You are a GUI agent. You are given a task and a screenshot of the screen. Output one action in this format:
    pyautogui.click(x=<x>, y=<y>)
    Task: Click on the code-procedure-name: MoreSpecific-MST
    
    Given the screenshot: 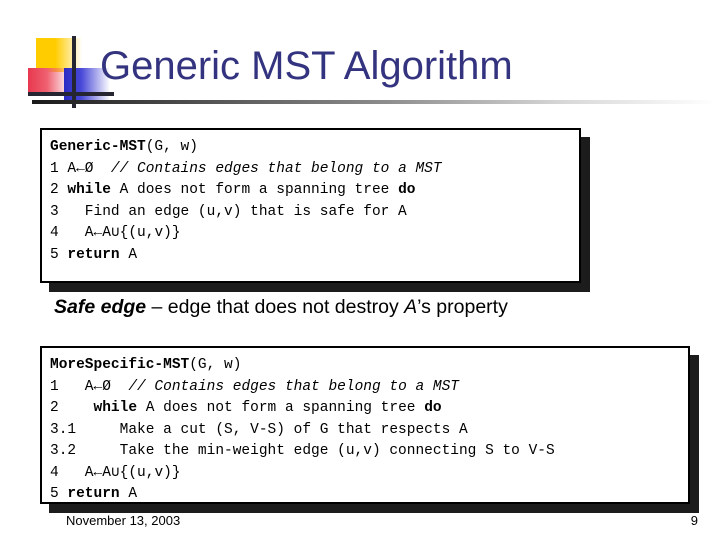 What is the action you would take?
    pyautogui.click(x=120, y=365)
    